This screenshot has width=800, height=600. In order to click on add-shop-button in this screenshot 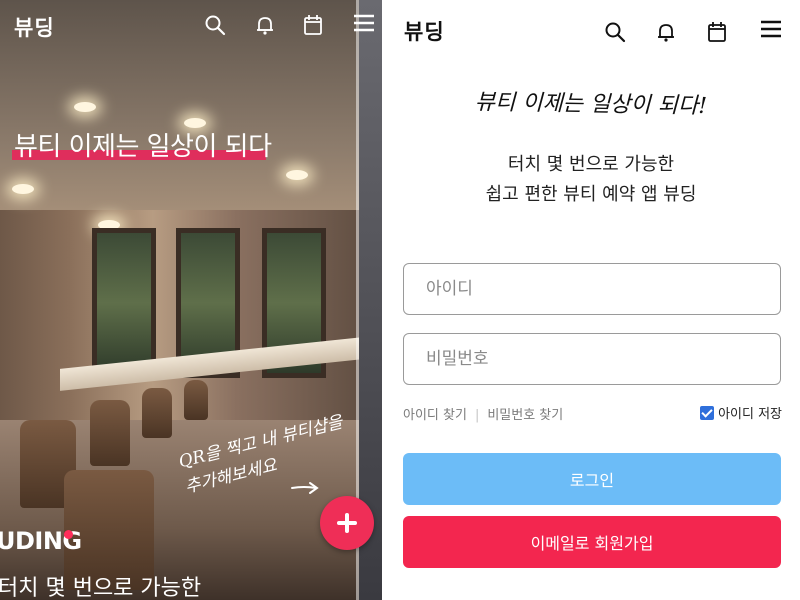, I will do `click(347, 523)`.